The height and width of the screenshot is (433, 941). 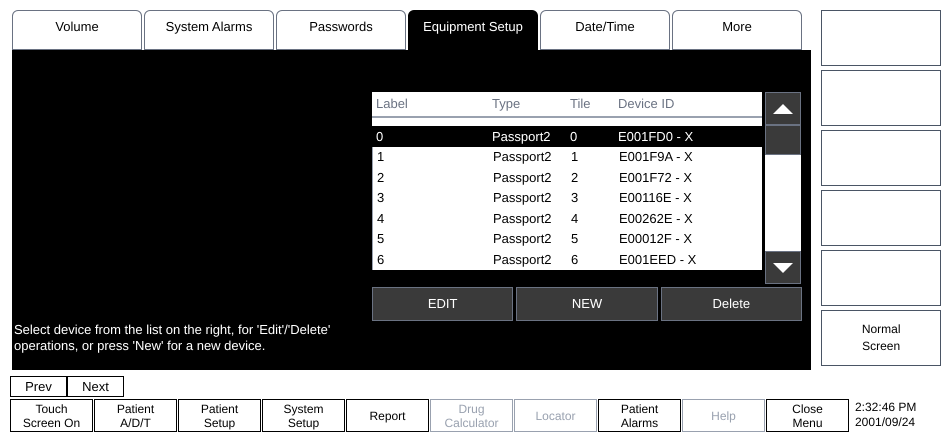 I want to click on pager-button: Prev, so click(x=38, y=386).